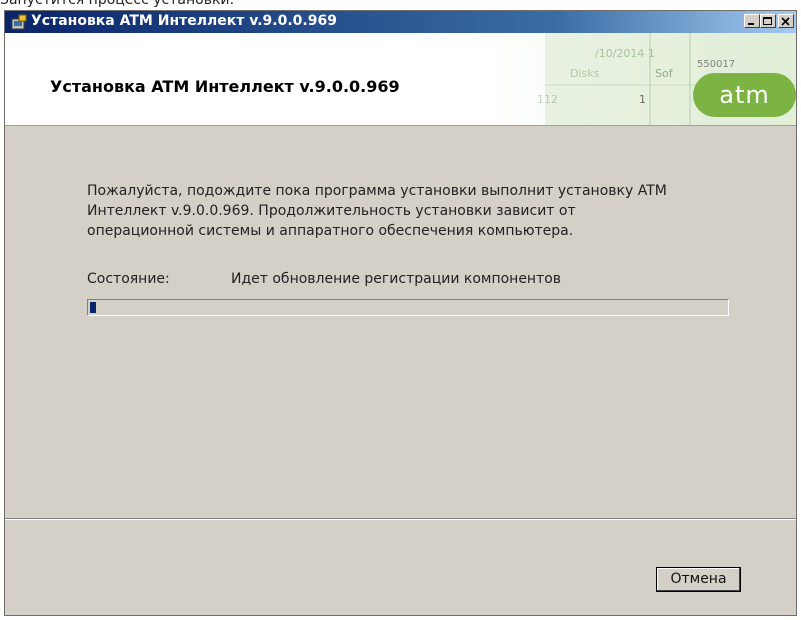 This screenshot has width=801, height=620. I want to click on minimize-button, so click(752, 21).